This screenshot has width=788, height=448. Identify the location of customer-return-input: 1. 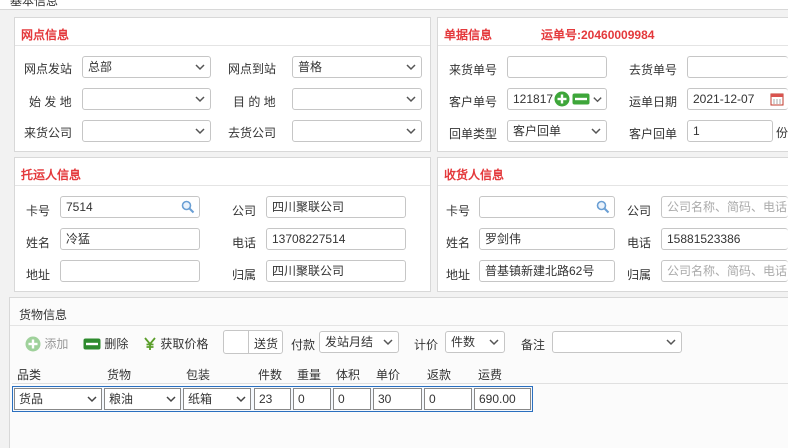
(730, 131).